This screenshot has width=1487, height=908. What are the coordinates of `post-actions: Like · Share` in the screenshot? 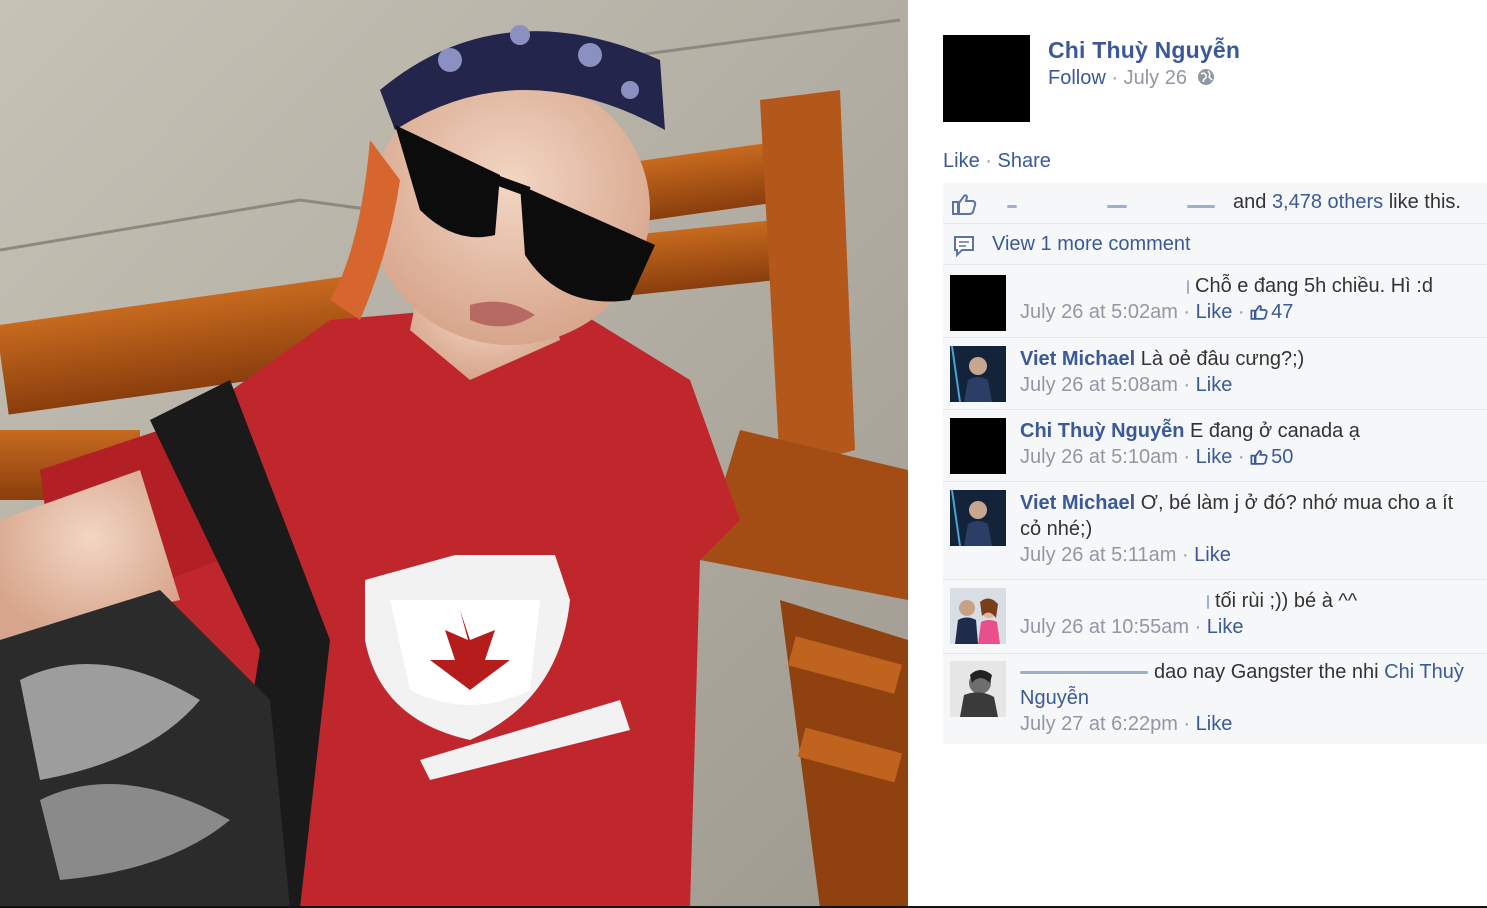 It's located at (997, 161).